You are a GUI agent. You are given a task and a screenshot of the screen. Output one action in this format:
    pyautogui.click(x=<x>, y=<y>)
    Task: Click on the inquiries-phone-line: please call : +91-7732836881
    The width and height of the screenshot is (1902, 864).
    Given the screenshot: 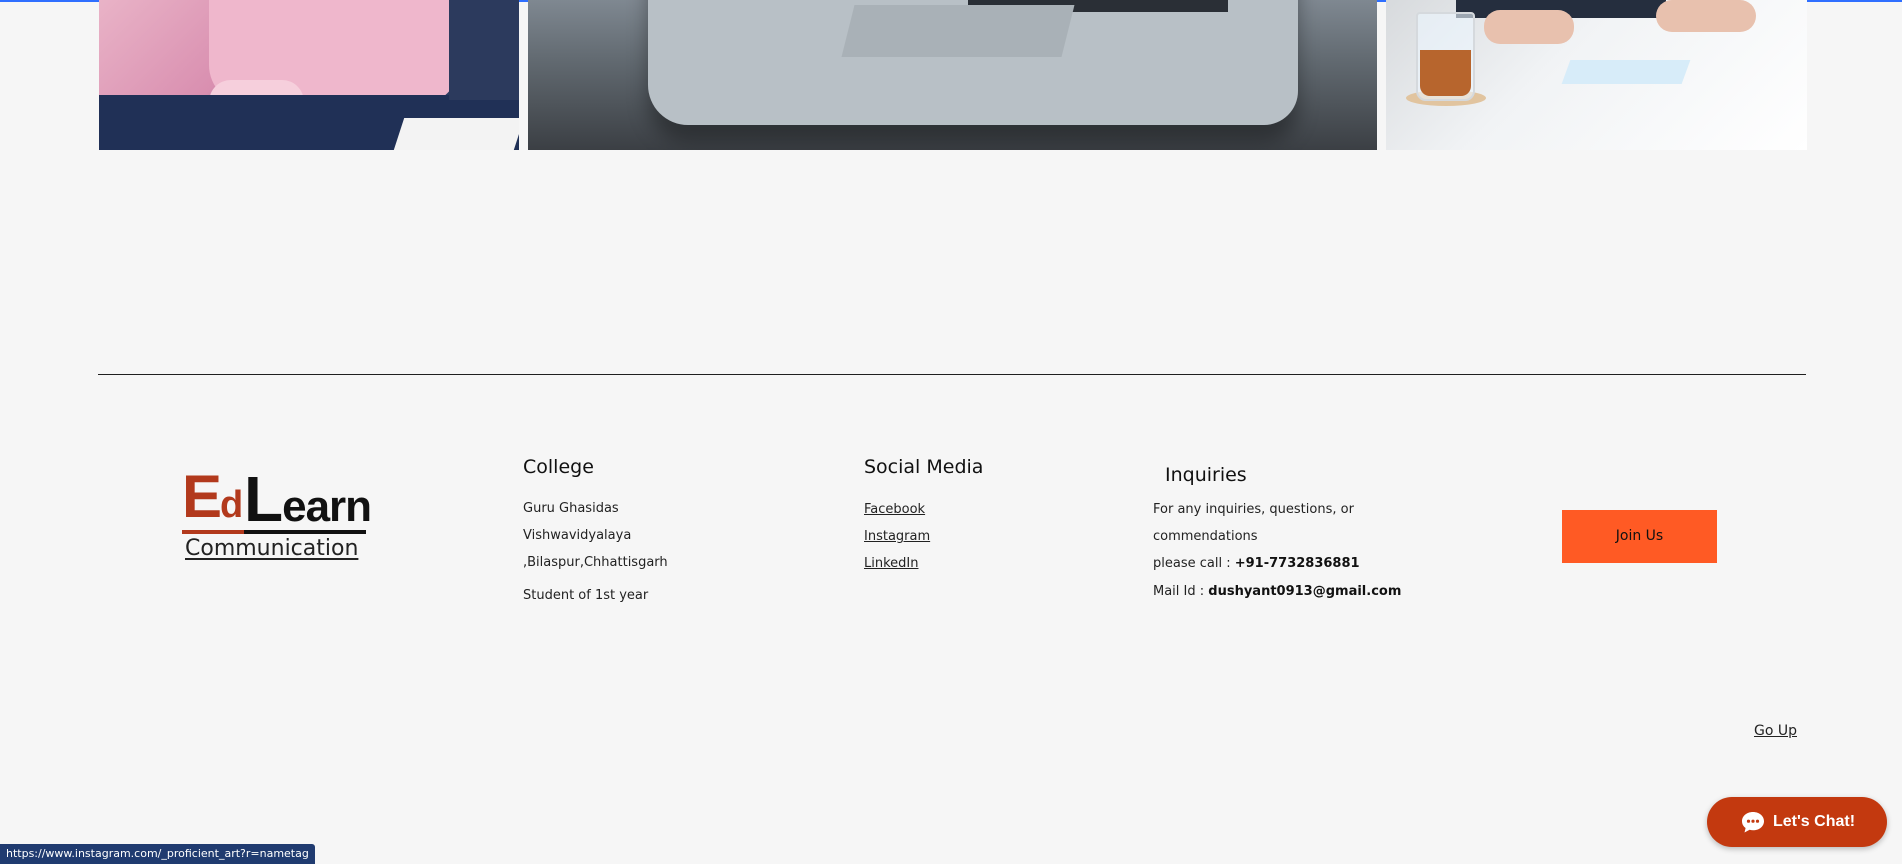 What is the action you would take?
    pyautogui.click(x=1256, y=564)
    